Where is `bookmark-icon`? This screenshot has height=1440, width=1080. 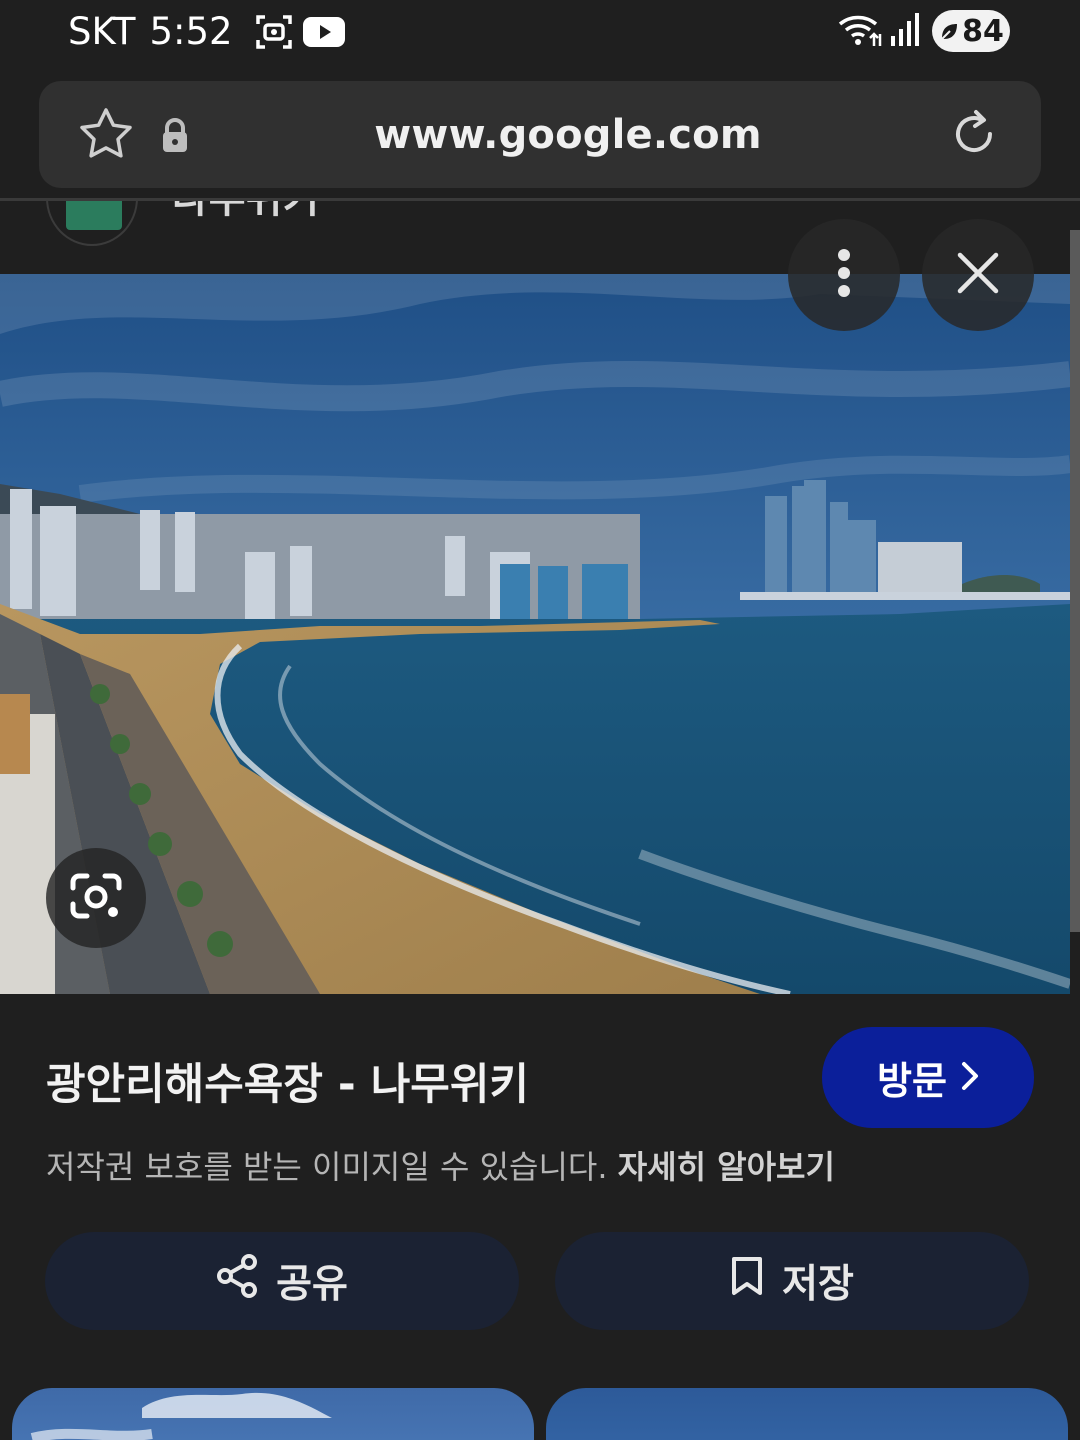 bookmark-icon is located at coordinates (747, 1281).